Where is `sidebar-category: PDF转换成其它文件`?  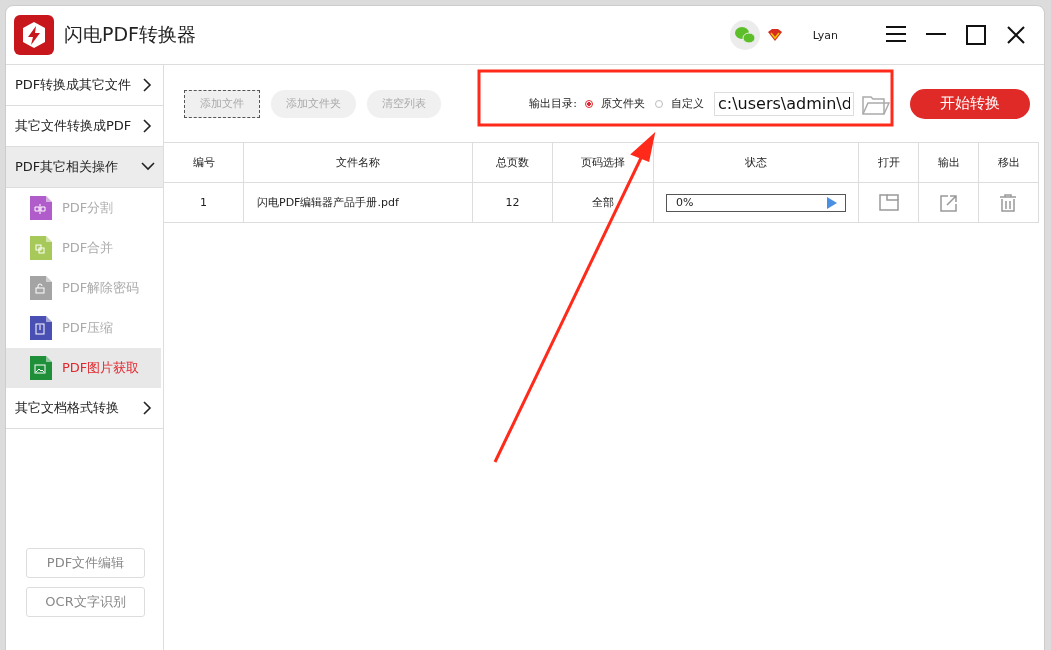
sidebar-category: PDF转换成其它文件 is located at coordinates (84, 85).